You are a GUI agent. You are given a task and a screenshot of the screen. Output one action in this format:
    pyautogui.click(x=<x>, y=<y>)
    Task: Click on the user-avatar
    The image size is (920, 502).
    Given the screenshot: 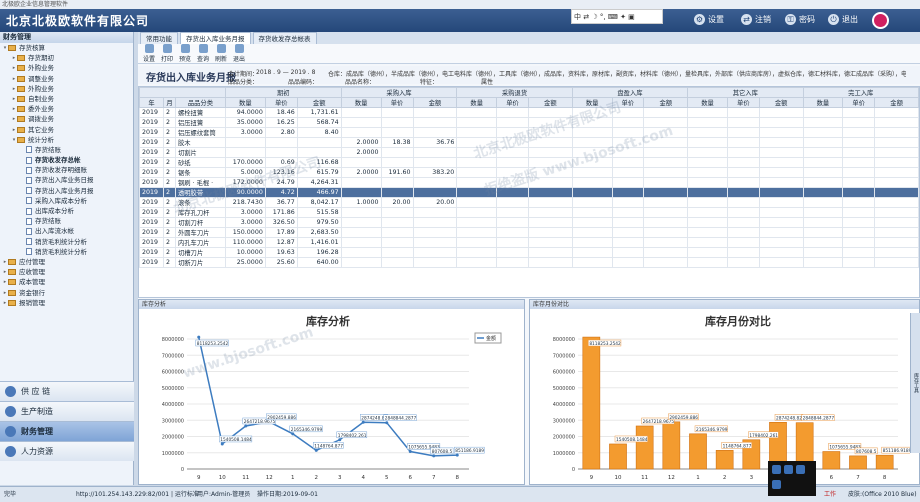 What is the action you would take?
    pyautogui.click(x=880, y=20)
    